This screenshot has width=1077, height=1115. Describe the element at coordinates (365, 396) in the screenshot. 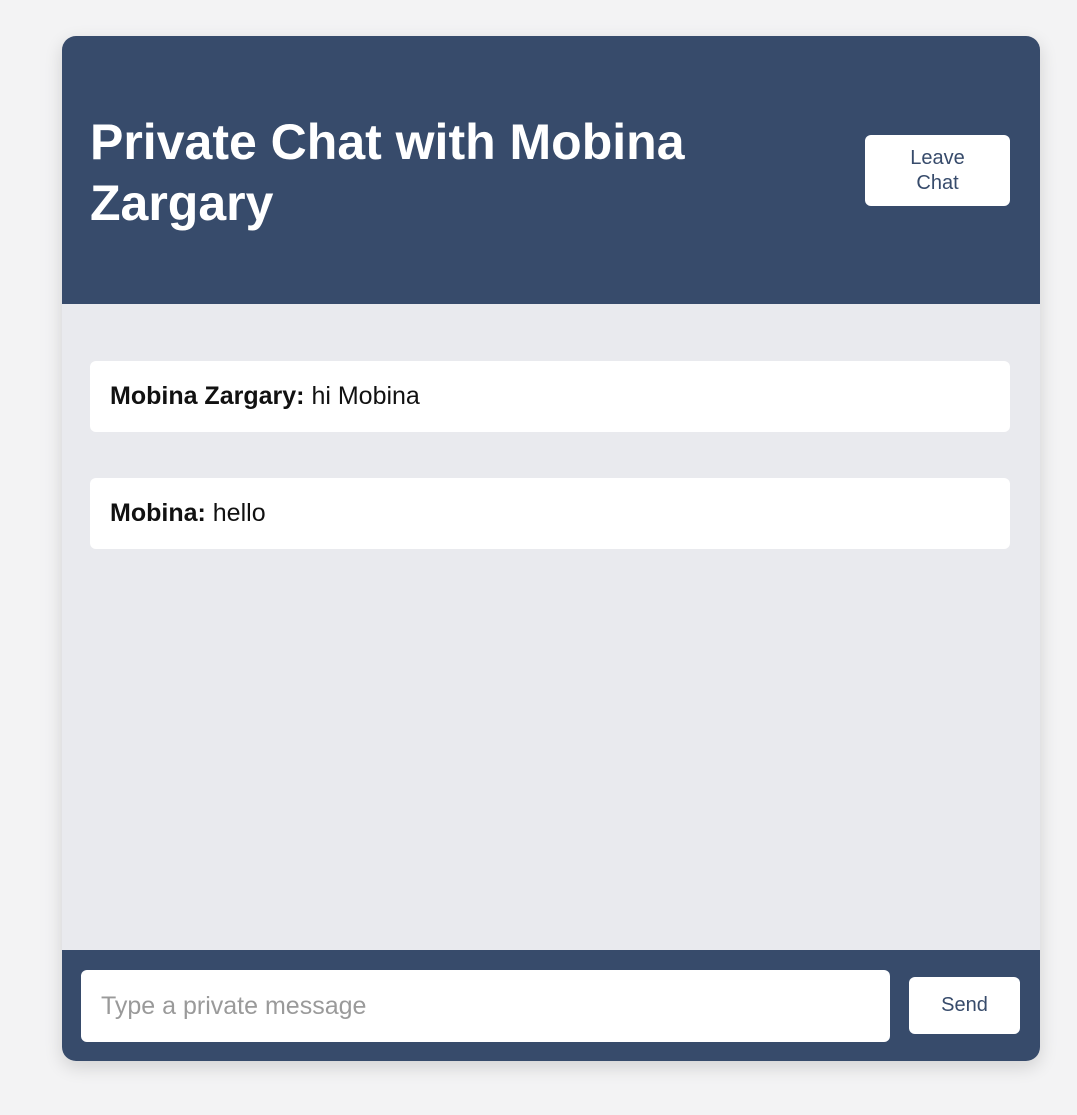

I see `message-body: hi Mobina` at that location.